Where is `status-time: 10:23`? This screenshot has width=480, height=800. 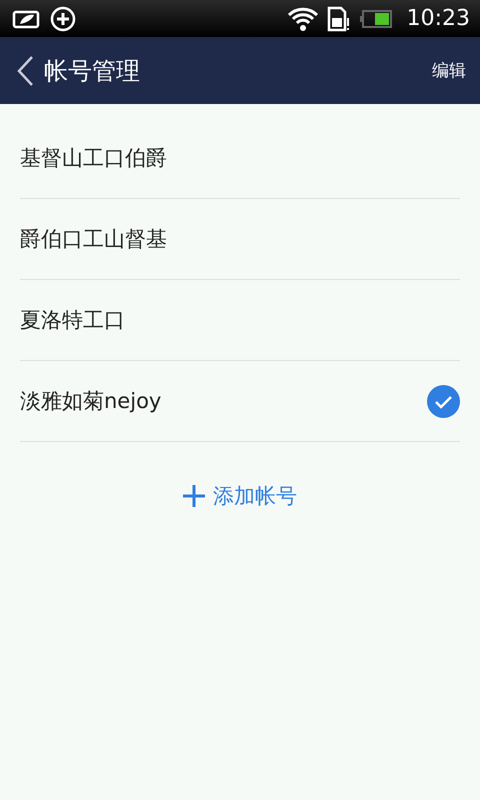
status-time: 10:23 is located at coordinates (438, 18).